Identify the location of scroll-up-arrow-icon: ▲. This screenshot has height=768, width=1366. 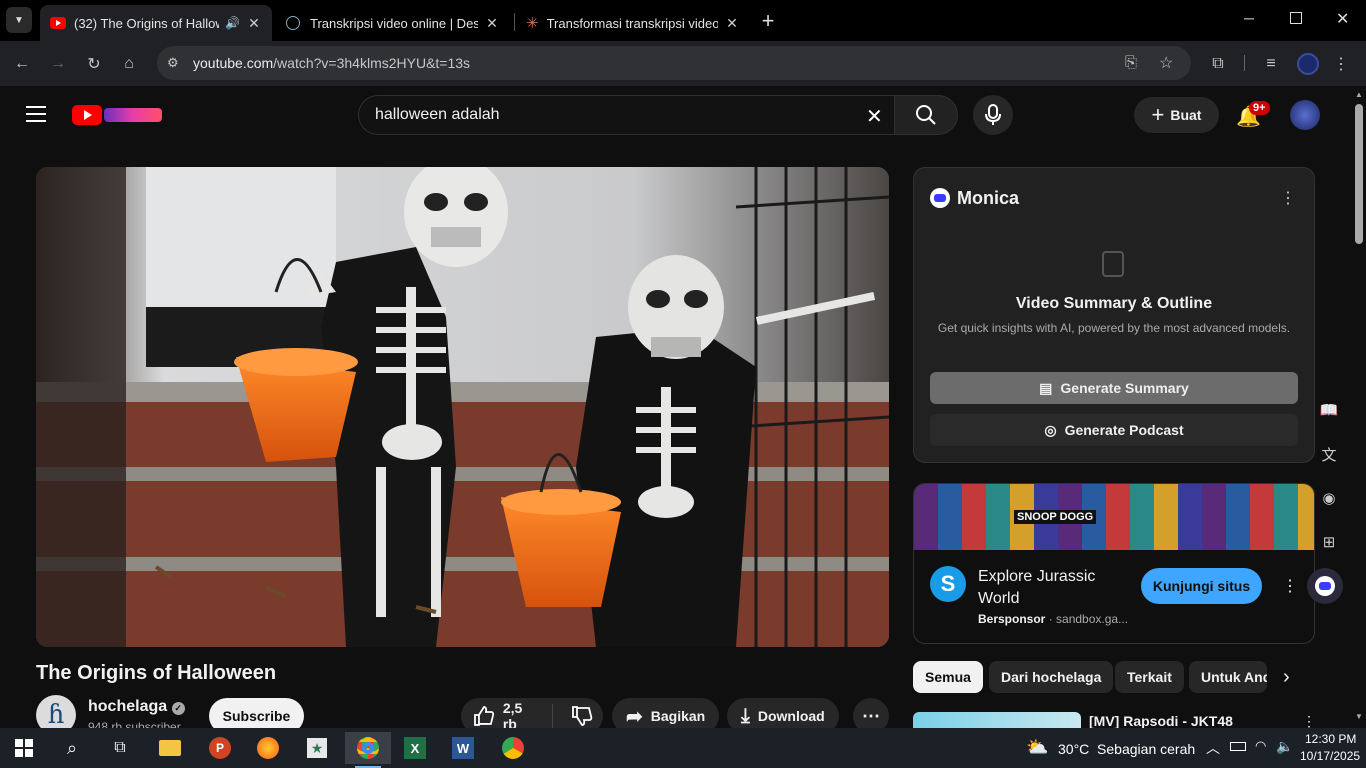
(1359, 94).